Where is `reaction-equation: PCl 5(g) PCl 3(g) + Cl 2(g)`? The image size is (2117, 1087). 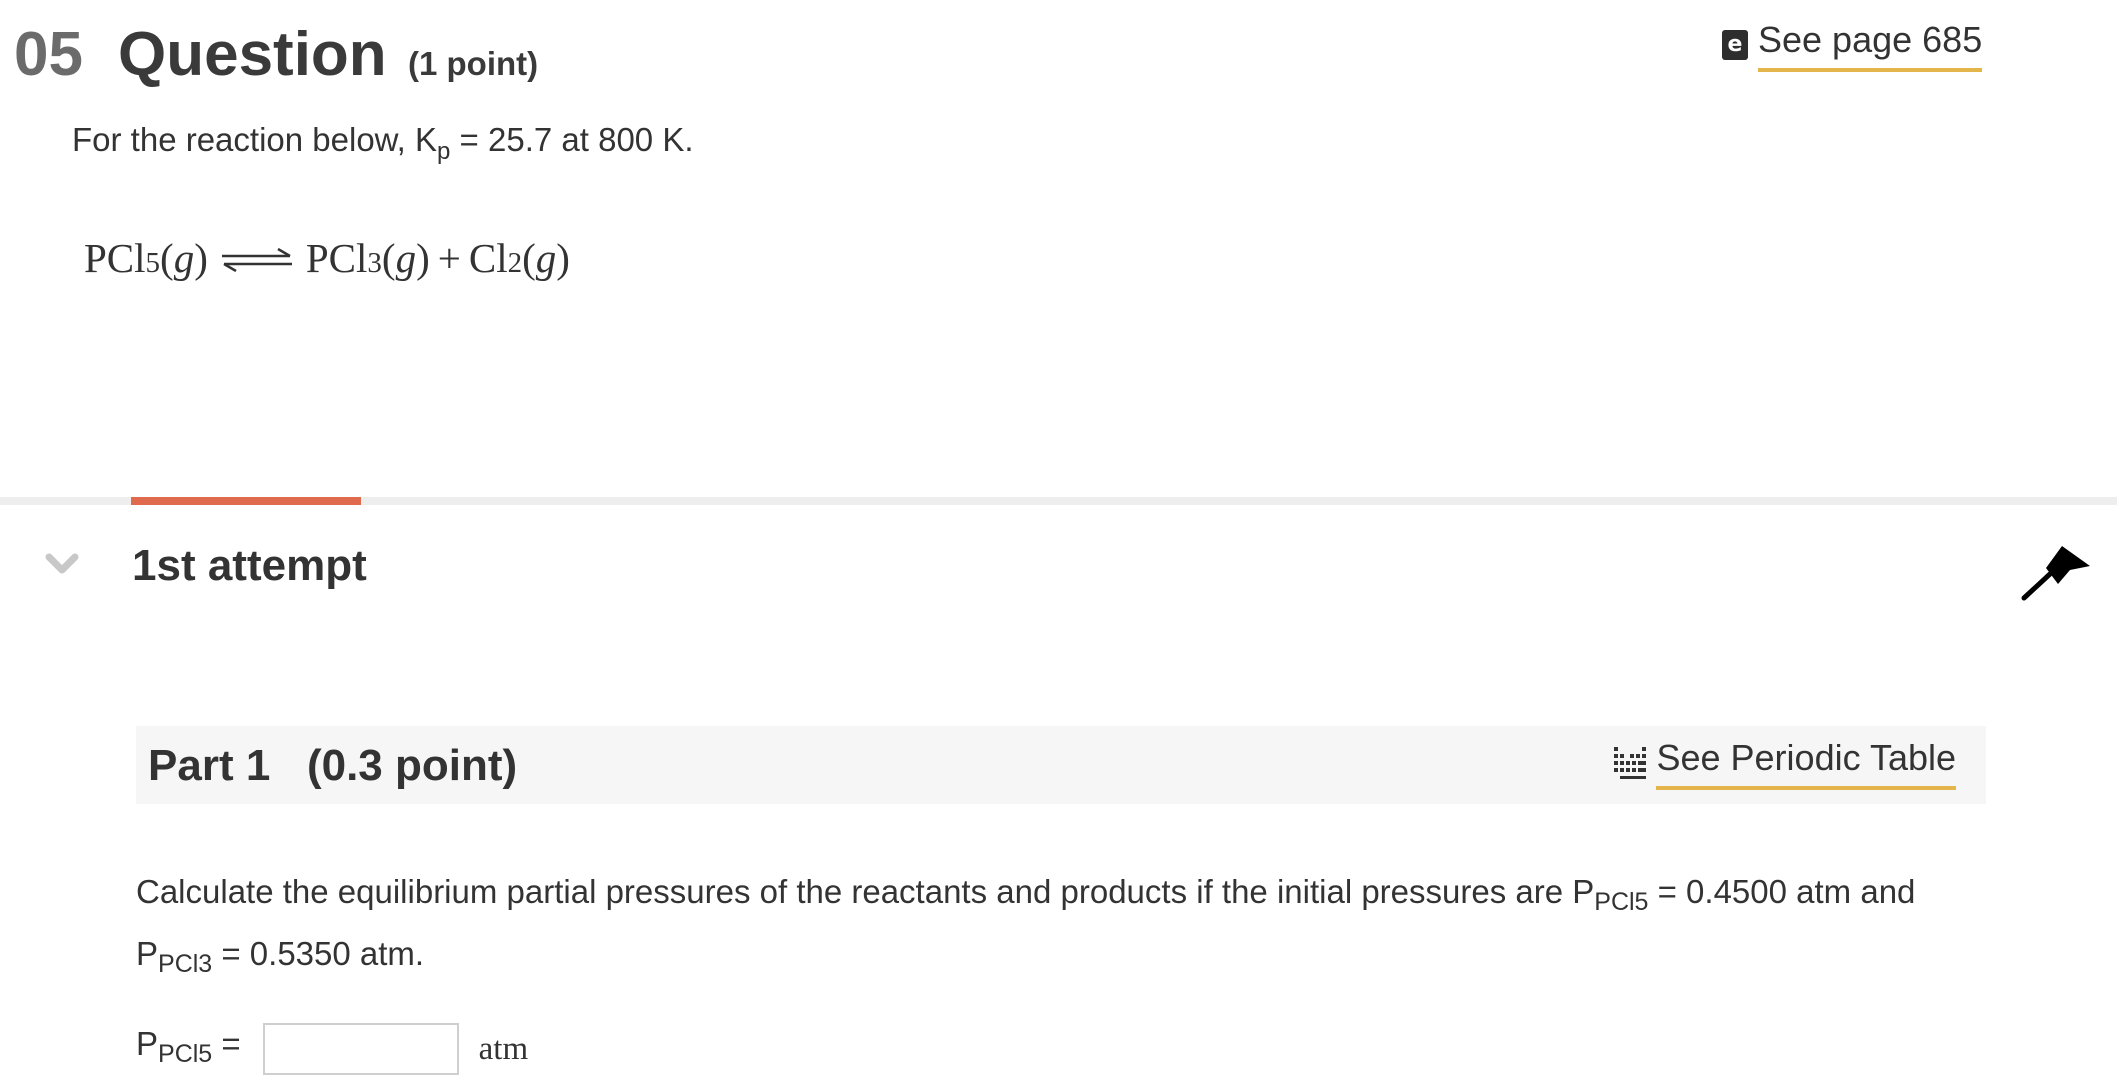 reaction-equation: PCl 5(g) PCl 3(g) + Cl 2(g) is located at coordinates (327, 260).